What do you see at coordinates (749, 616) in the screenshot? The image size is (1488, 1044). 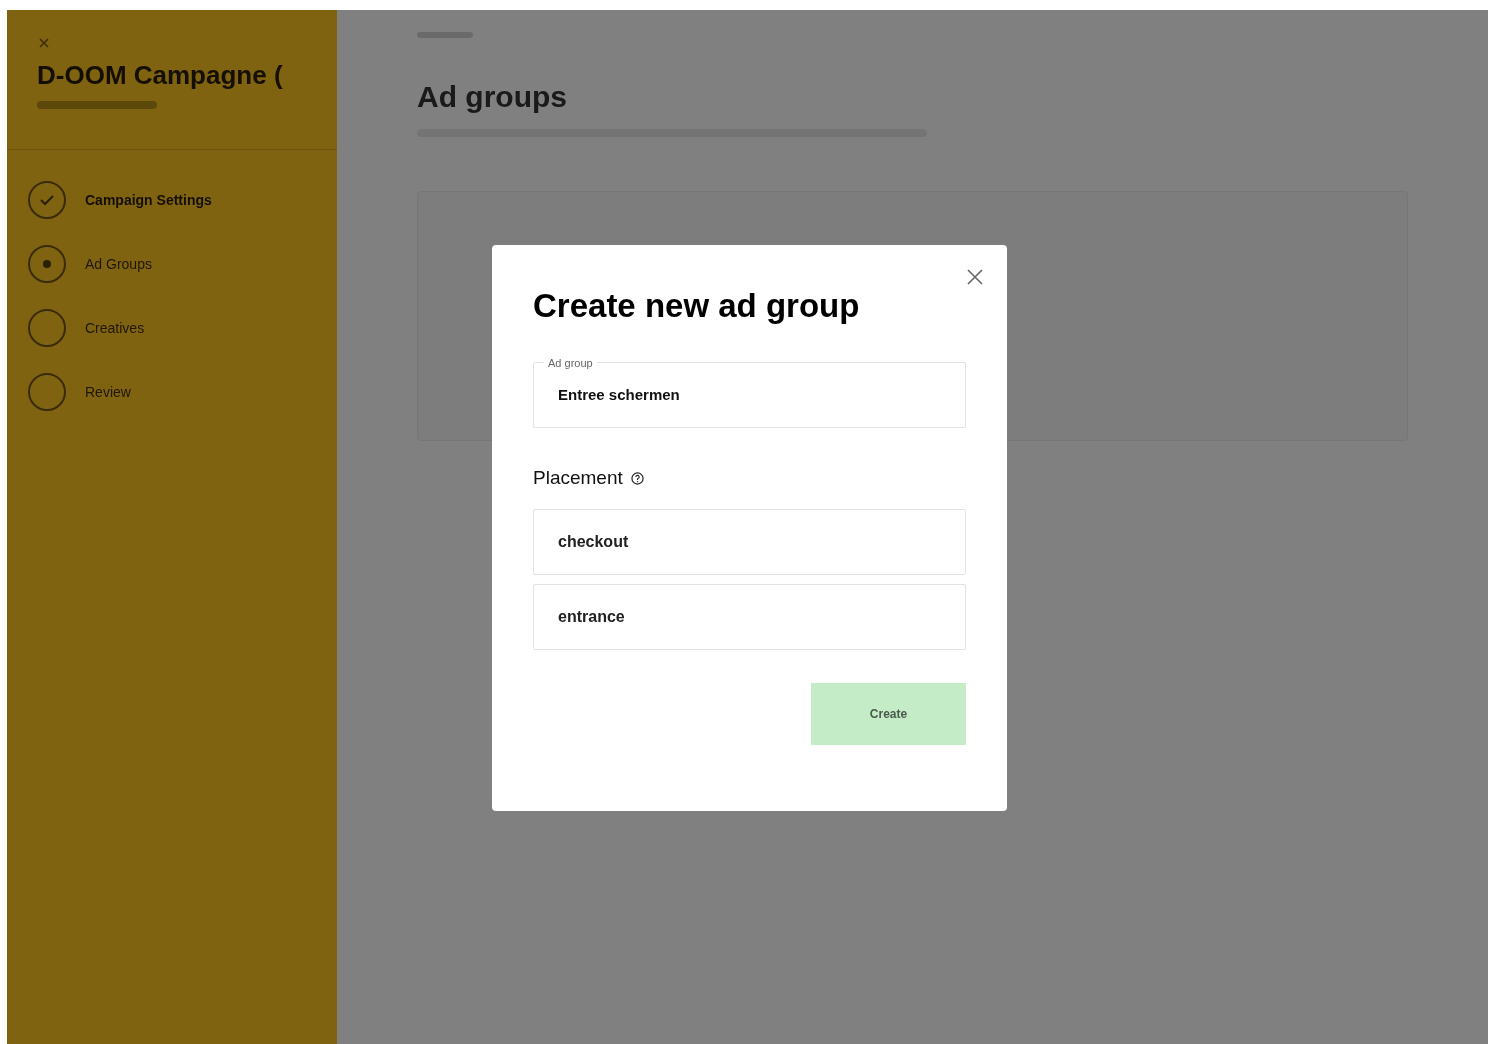 I see `placement-option: entrance` at bounding box center [749, 616].